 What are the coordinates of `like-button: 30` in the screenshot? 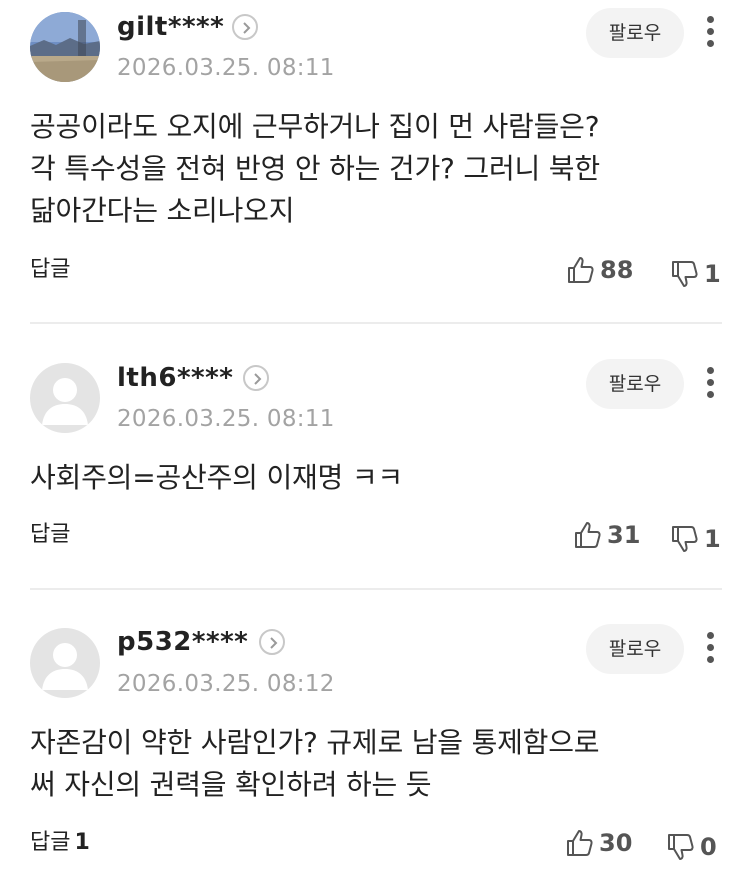 It's located at (598, 843).